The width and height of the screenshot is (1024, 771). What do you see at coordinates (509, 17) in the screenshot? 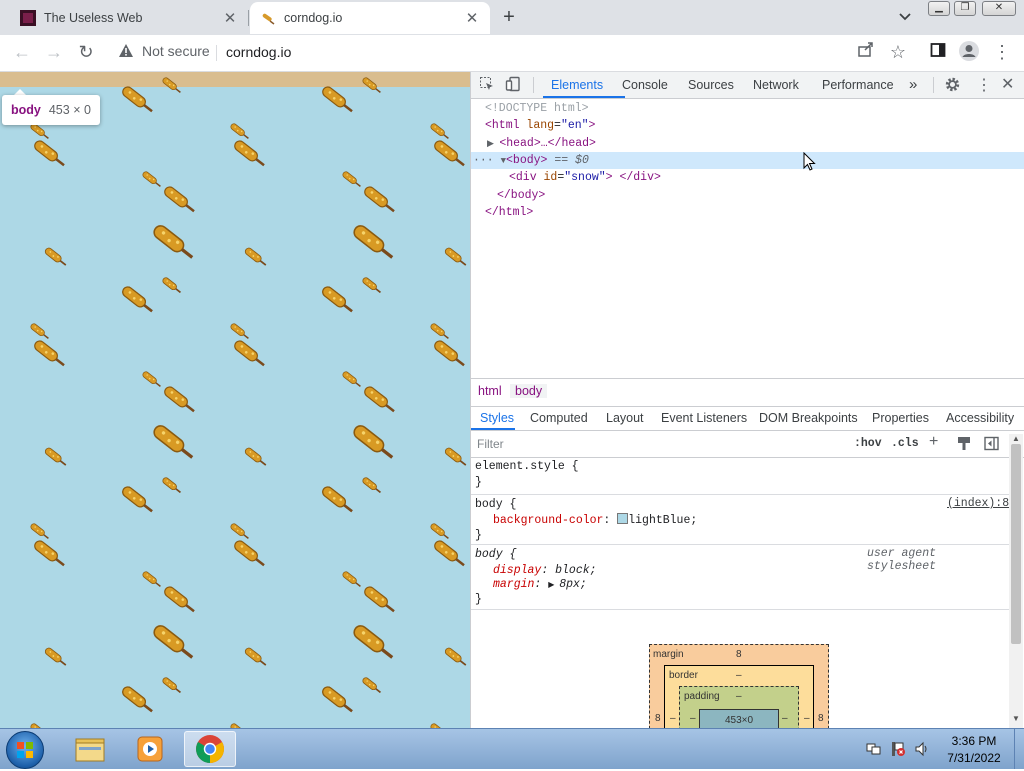
I see `new-tab-icon: +` at bounding box center [509, 17].